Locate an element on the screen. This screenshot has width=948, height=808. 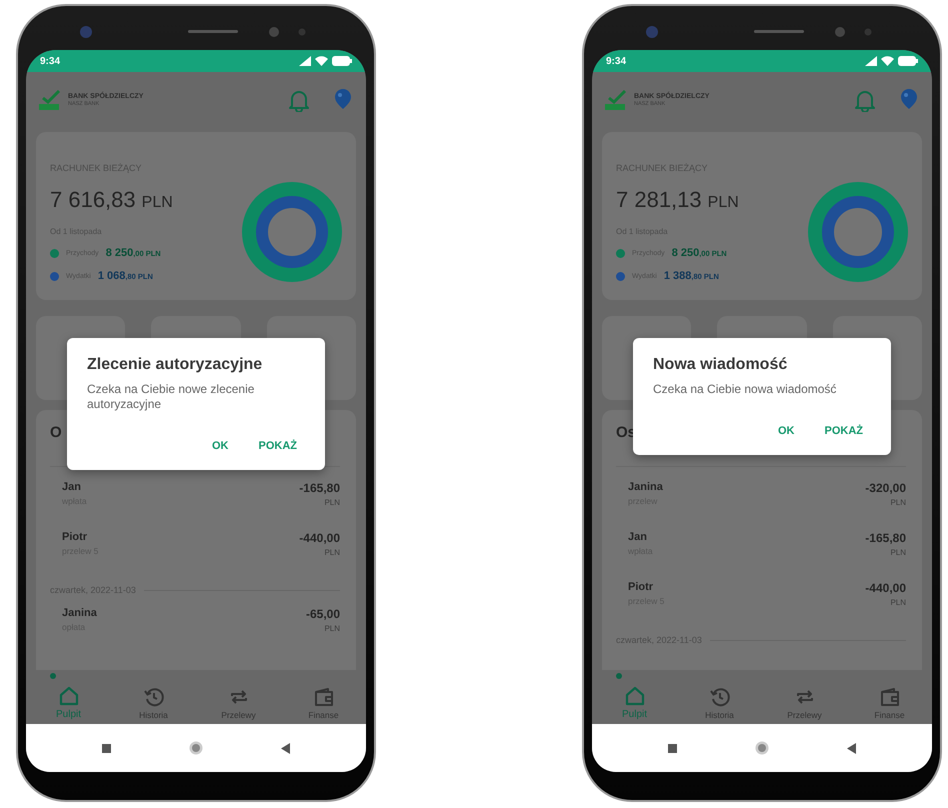
account-balance: 7 616,83 is located at coordinates (93, 200).